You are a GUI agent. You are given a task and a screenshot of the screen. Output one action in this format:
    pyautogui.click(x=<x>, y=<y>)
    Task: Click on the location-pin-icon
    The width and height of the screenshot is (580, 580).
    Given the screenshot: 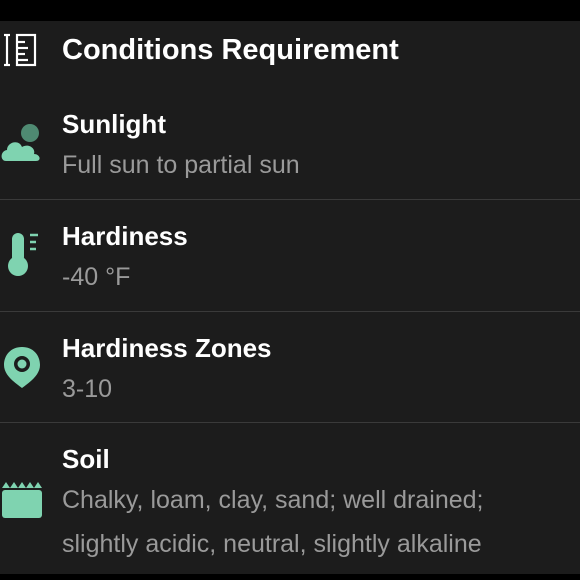 What is the action you would take?
    pyautogui.click(x=23, y=369)
    